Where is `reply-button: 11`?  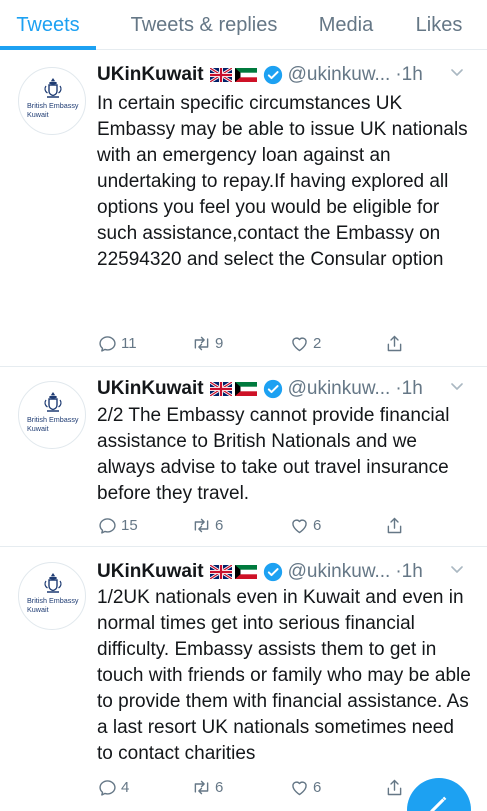
reply-button: 11 is located at coordinates (117, 343).